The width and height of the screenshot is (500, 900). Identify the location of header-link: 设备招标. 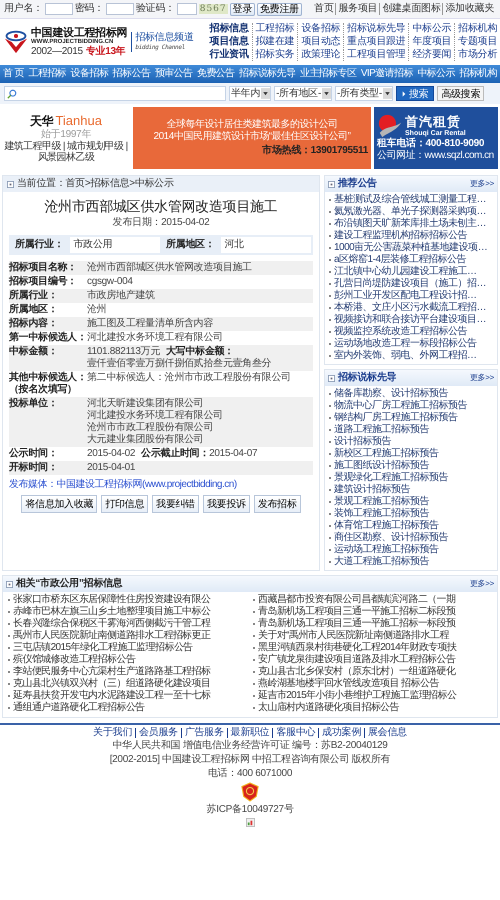
(318, 29).